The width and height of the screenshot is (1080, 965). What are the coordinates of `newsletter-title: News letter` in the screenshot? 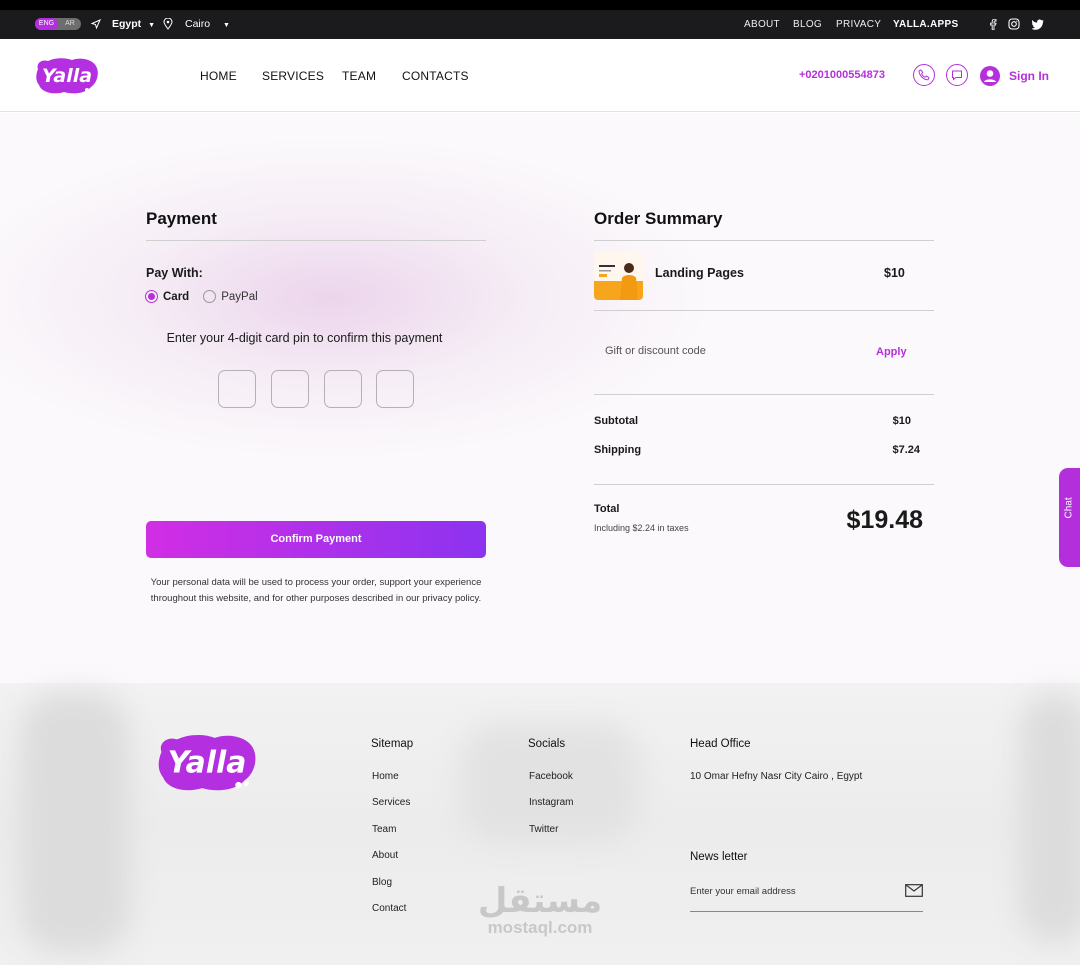 It's located at (719, 857).